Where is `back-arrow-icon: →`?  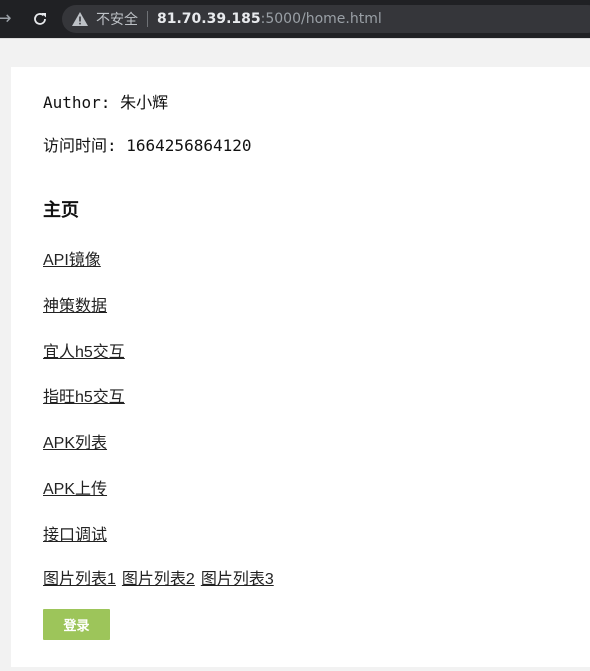
back-arrow-icon: → is located at coordinates (6, 19).